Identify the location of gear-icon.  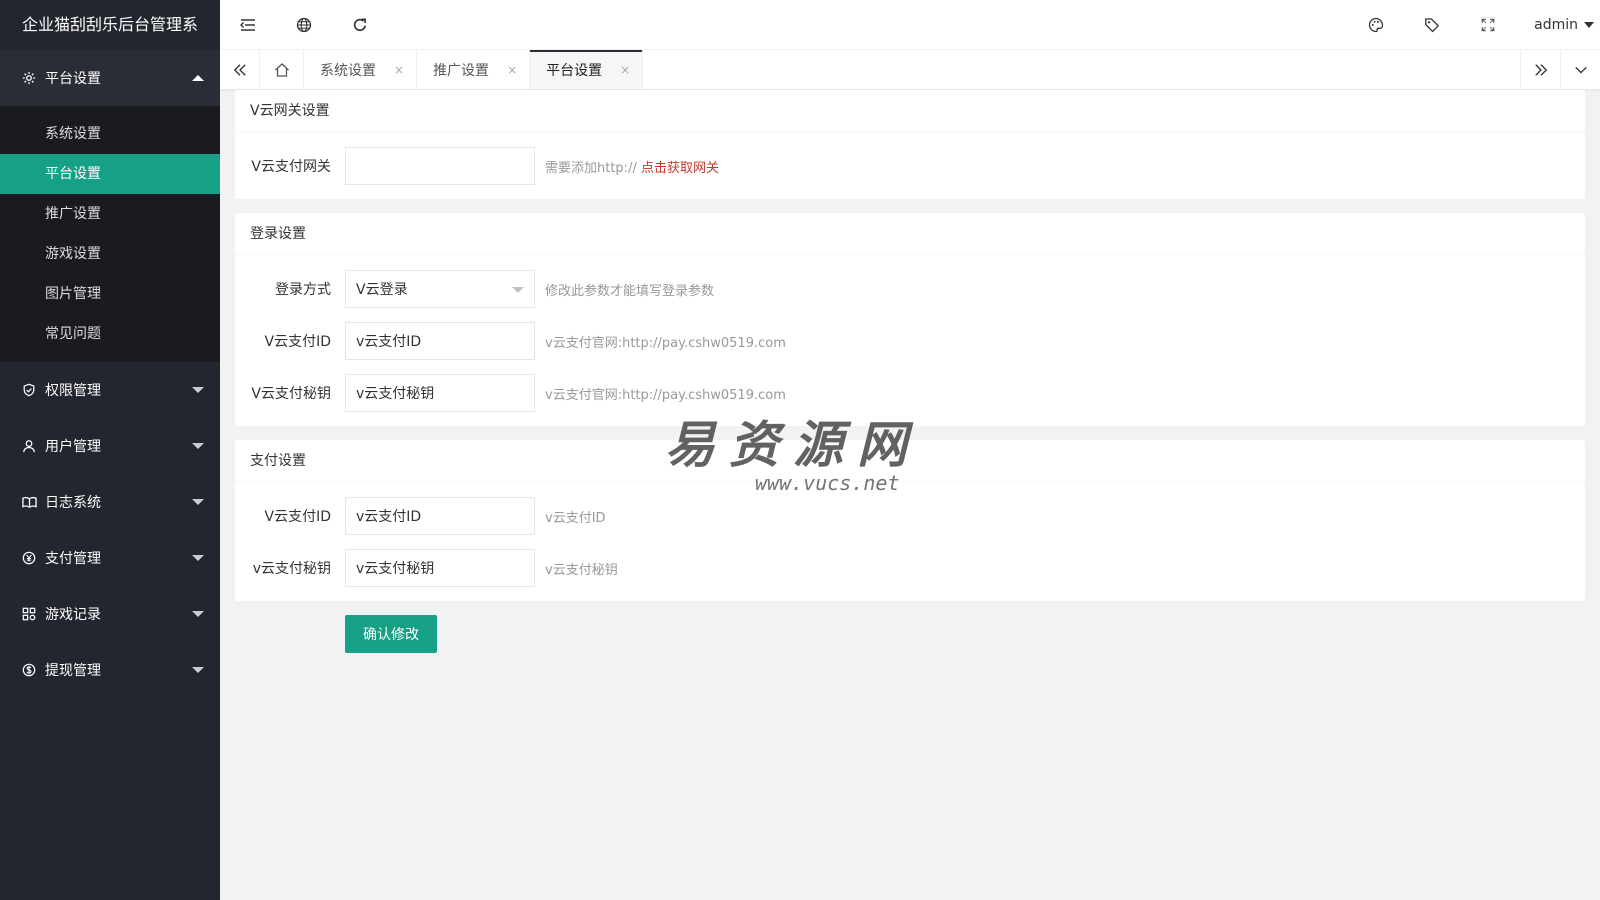
(29, 78).